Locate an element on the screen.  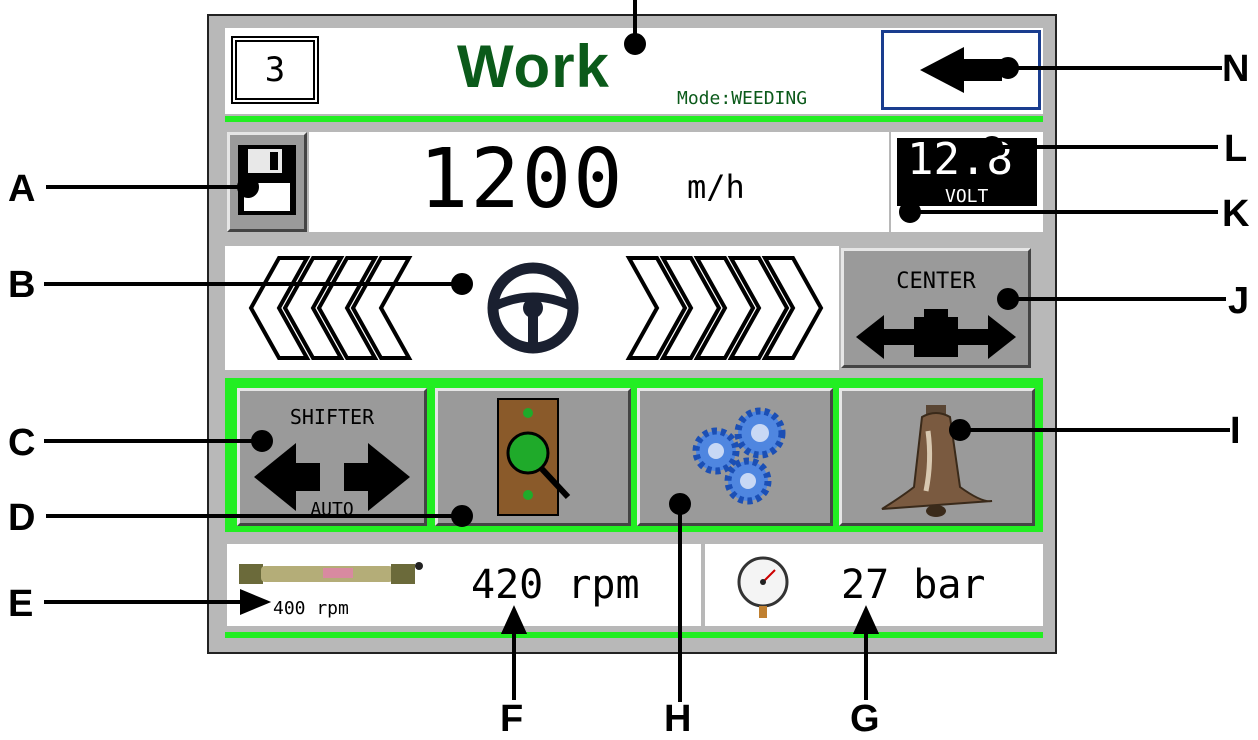
chevrons-right-icon is located at coordinates (720, 310).